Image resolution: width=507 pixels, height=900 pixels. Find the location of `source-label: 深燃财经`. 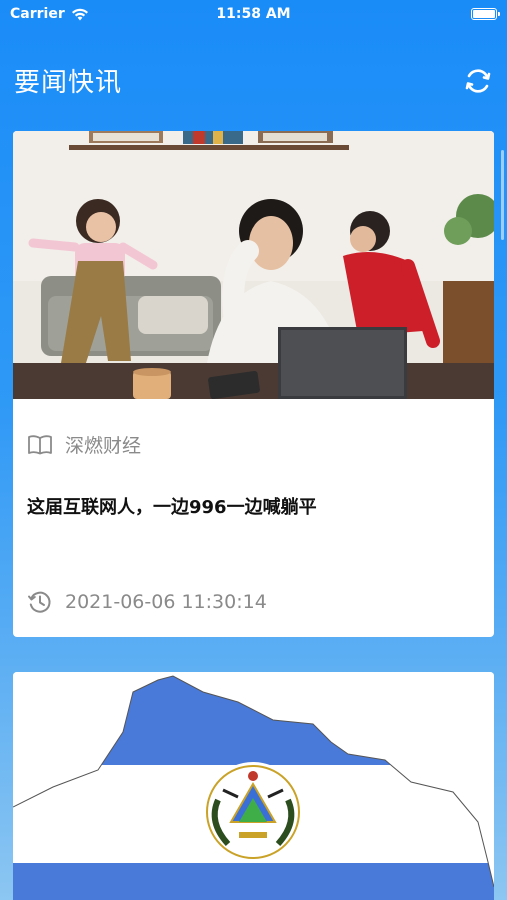

source-label: 深燃财经 is located at coordinates (103, 446).